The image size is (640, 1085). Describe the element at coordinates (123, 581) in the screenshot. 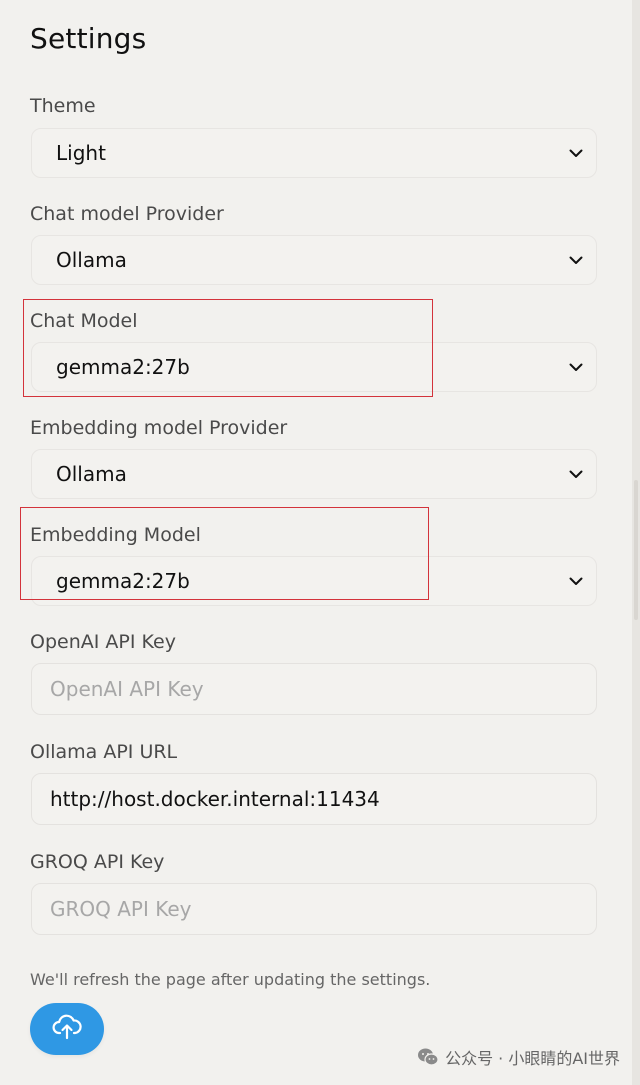

I see `embedding-model-select-value: gemma2:27b` at that location.